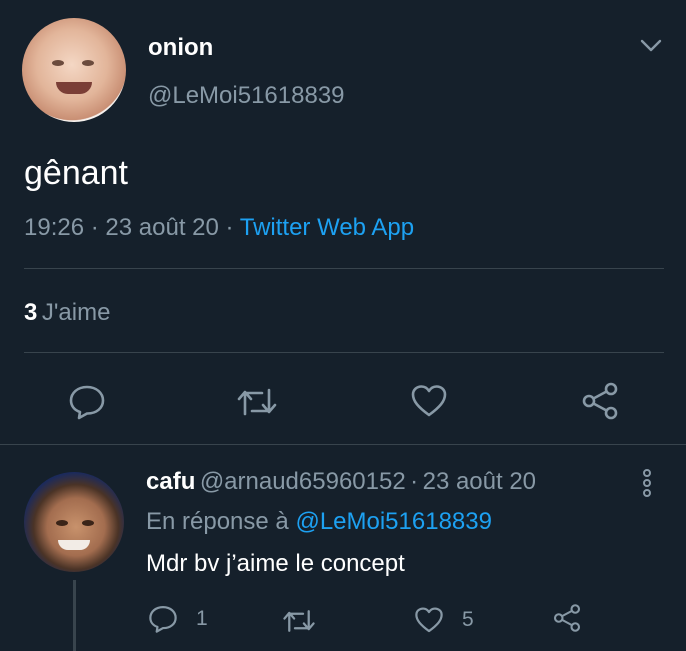  Describe the element at coordinates (327, 227) in the screenshot. I see `tweet-source: Twitter Web App` at that location.